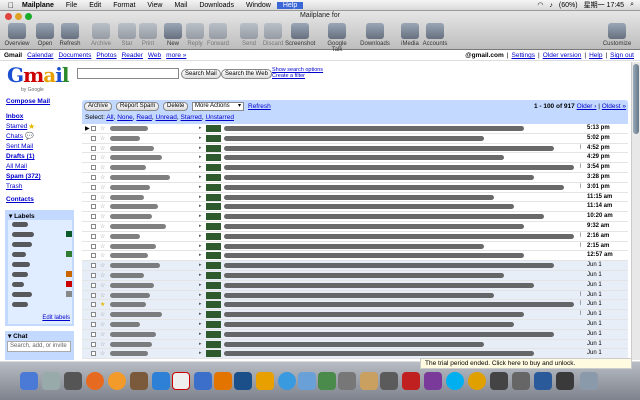 Image resolution: width=640 pixels, height=400 pixels. Describe the element at coordinates (154, 5) in the screenshot. I see `menu-view: View` at that location.